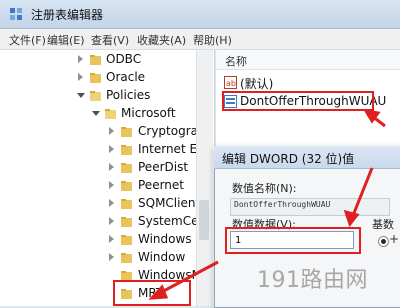 The image size is (400, 308). I want to click on value-name-text: DontOfferThroughWUAU, so click(282, 204).